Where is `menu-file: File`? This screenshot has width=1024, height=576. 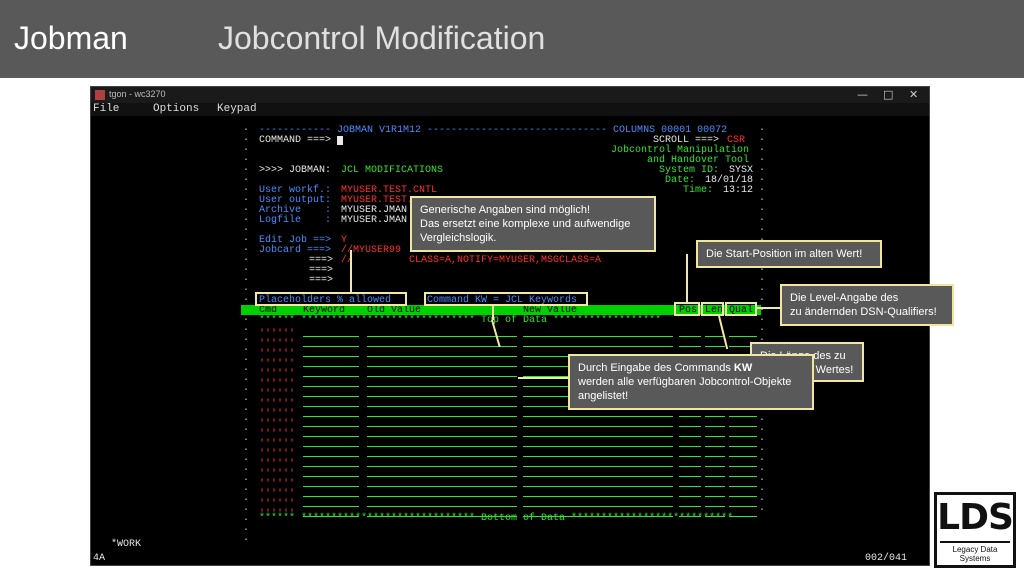 menu-file: File is located at coordinates (106, 109).